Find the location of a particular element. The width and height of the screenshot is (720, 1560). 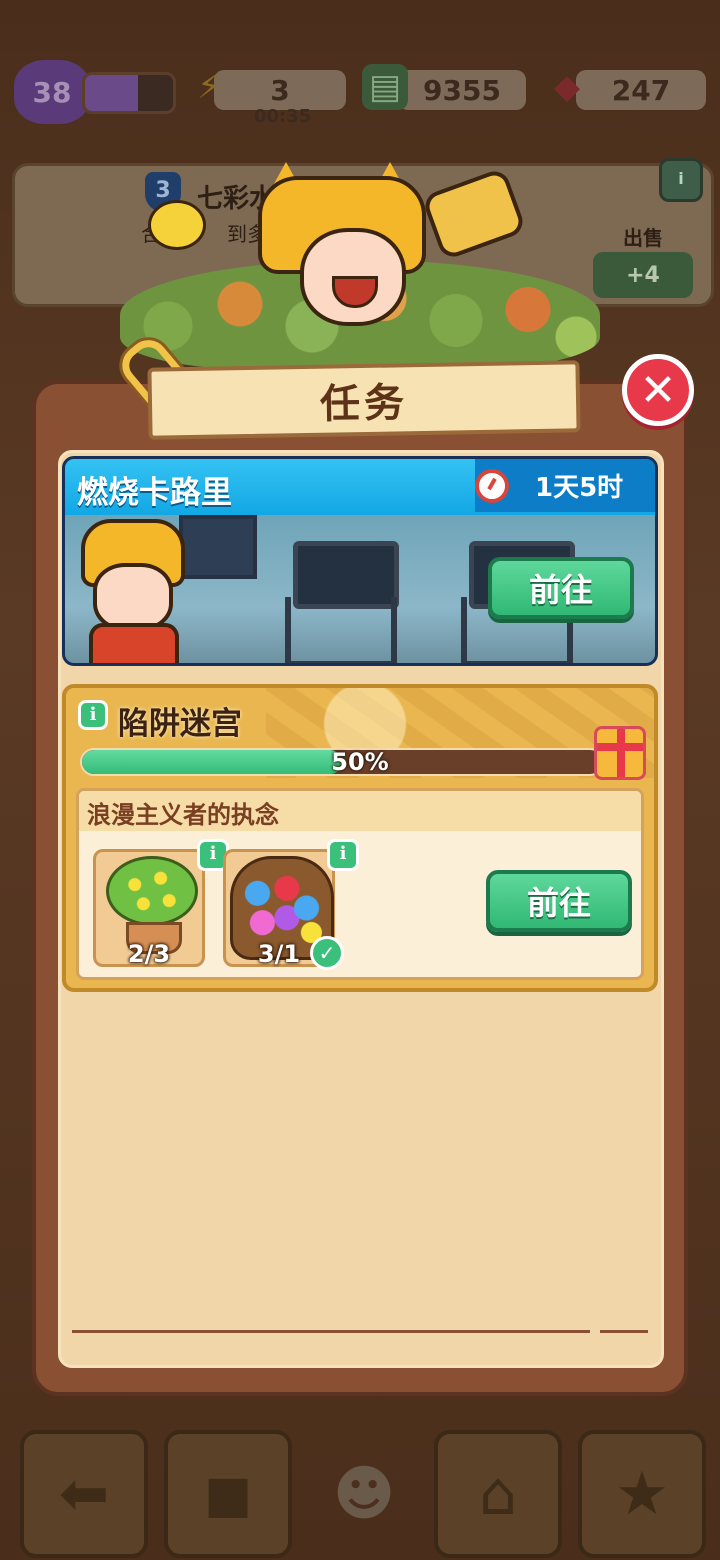

sell-button: +4 is located at coordinates (643, 275).